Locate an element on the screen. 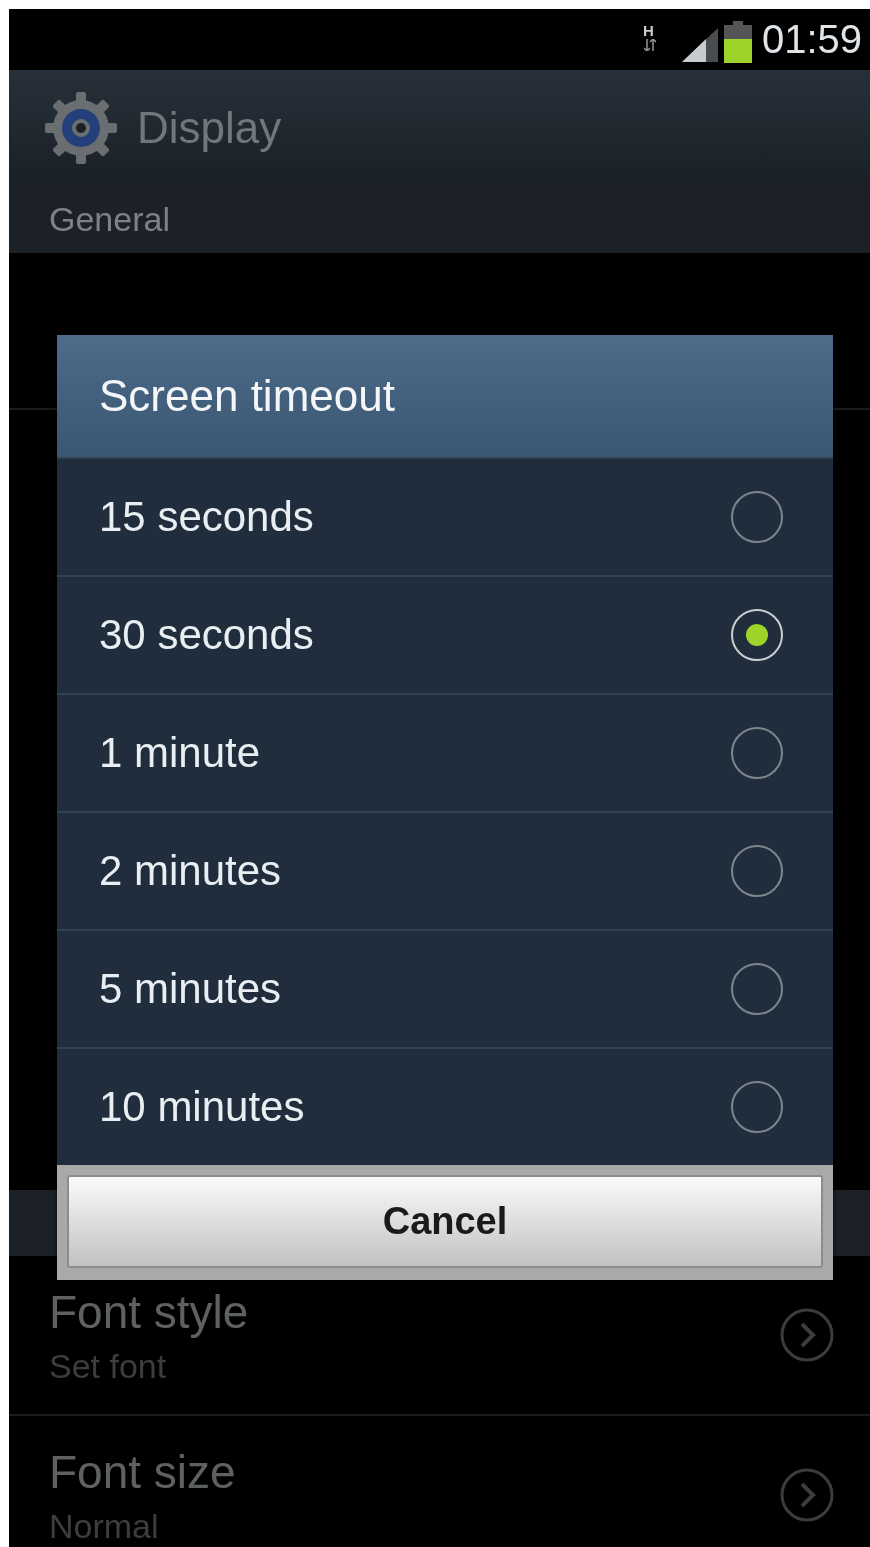  option-row: 5 minutes is located at coordinates (445, 988).